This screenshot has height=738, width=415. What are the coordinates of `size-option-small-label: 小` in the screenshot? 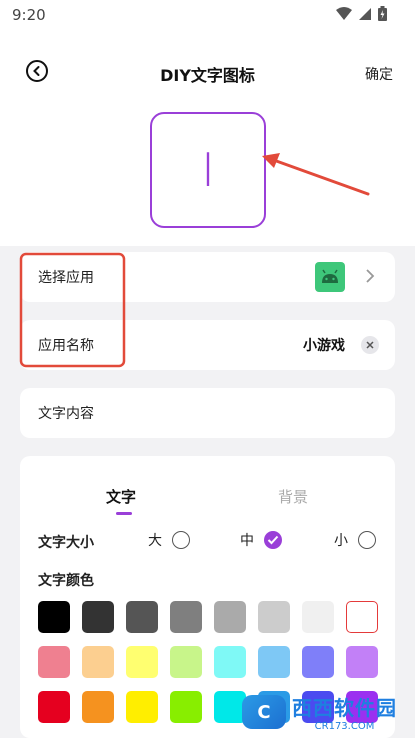 It's located at (341, 541).